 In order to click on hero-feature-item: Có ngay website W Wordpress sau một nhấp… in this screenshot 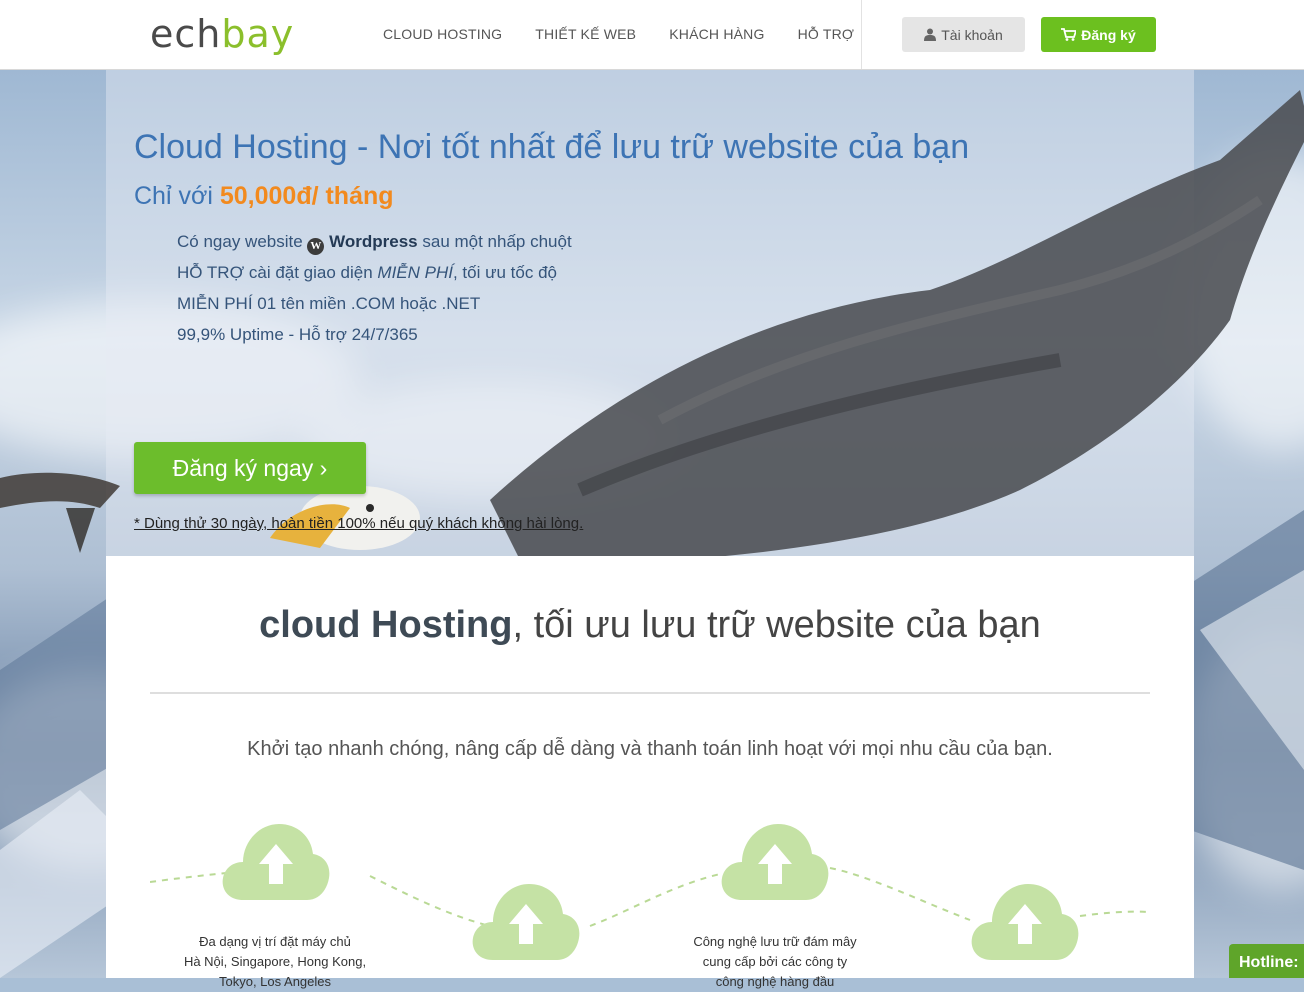, I will do `click(374, 245)`.